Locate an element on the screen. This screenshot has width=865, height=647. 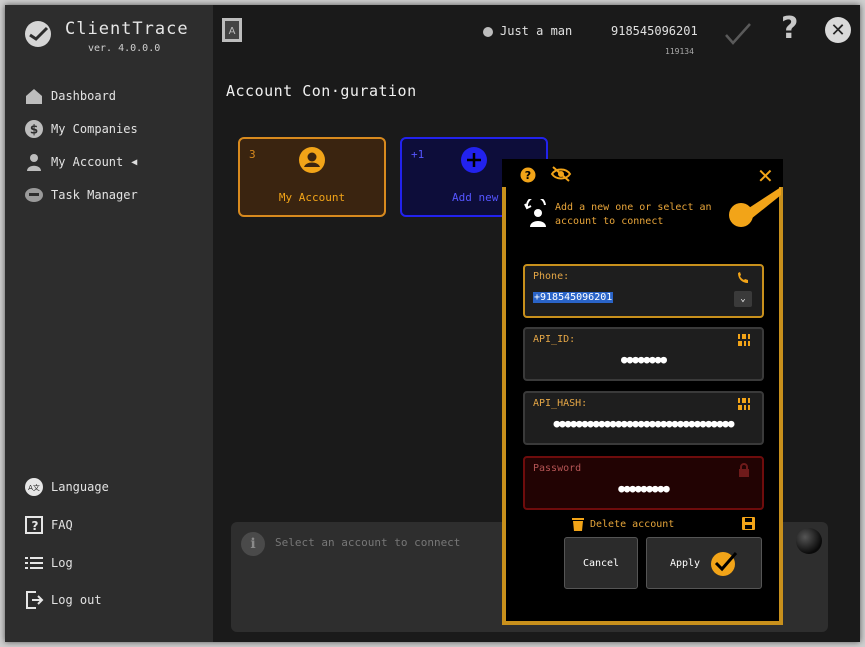
faq-icon: ? is located at coordinates (34, 525).